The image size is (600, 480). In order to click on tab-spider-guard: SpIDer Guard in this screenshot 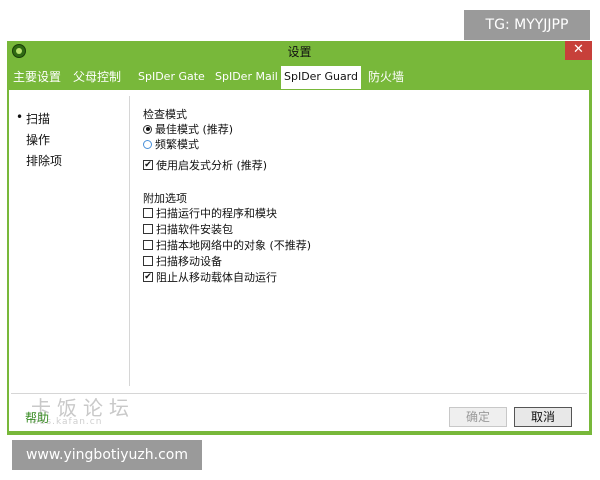, I will do `click(321, 77)`.